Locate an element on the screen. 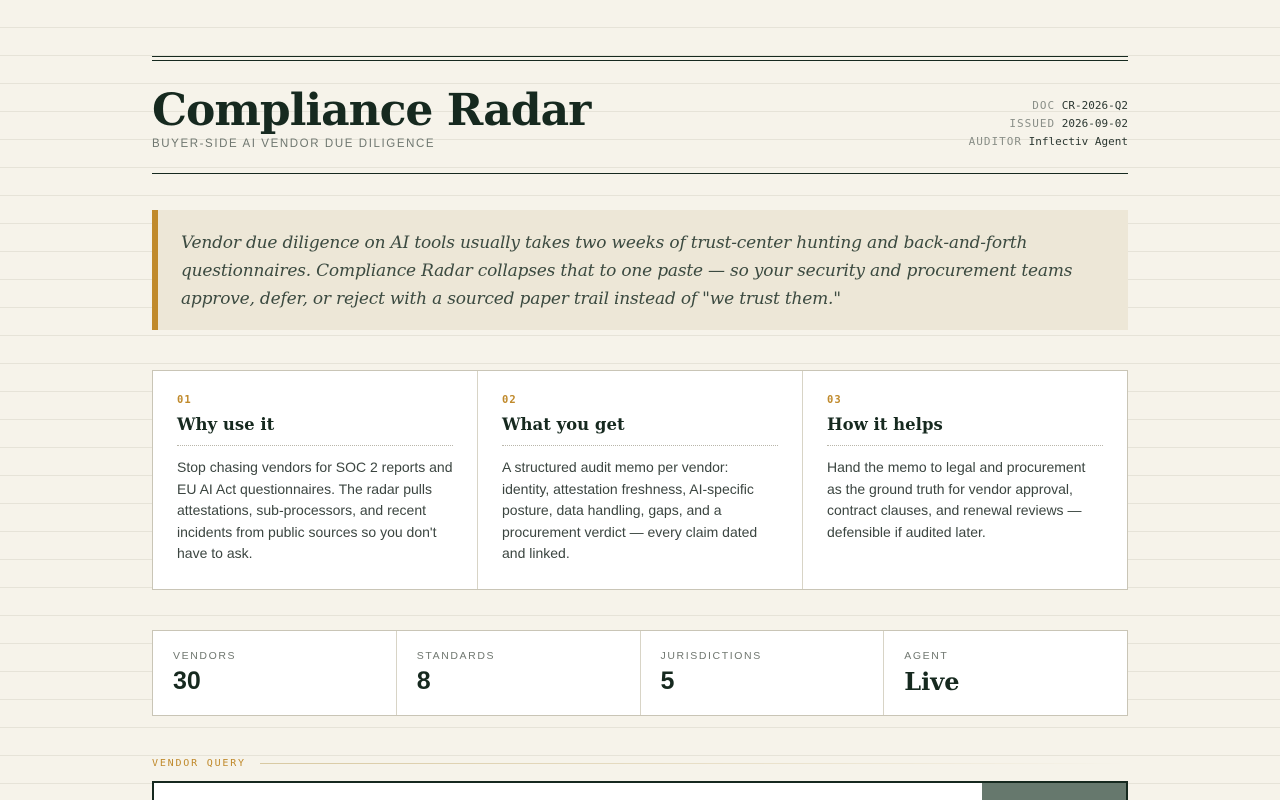  vendor-query-input is located at coordinates (568, 791).